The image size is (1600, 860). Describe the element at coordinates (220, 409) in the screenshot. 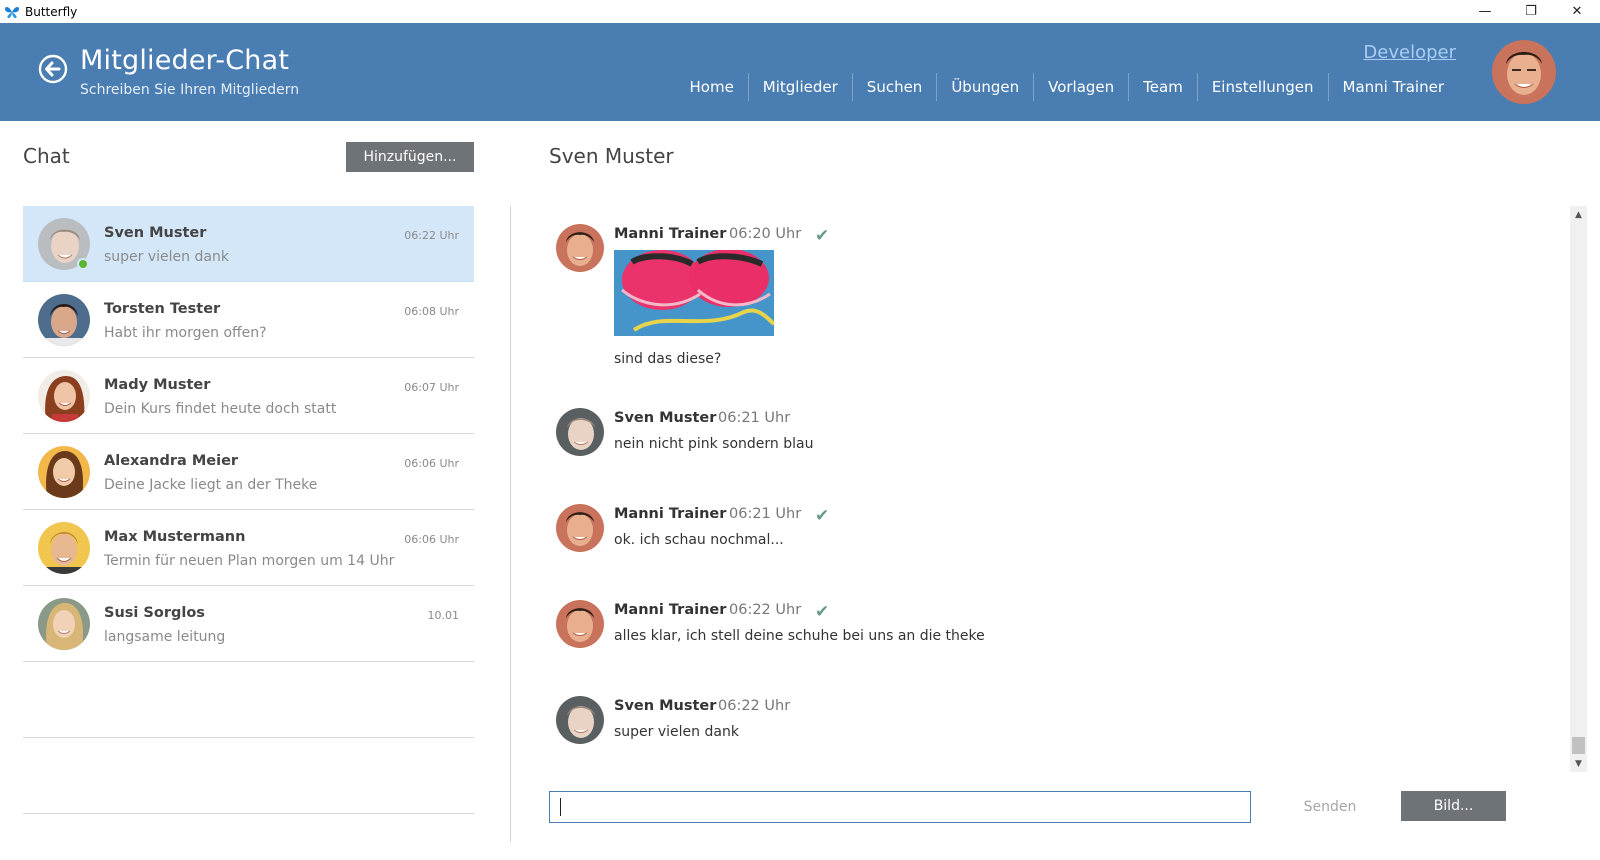

I see `chat-preview: Dein Kurs findet heute doch statt` at that location.